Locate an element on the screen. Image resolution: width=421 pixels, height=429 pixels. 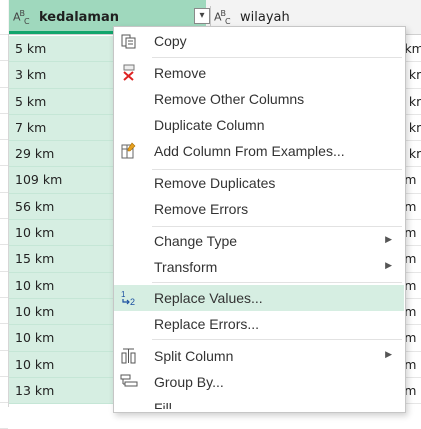
menu-item-duplicate-column: Duplicate Column is located at coordinates (259, 125).